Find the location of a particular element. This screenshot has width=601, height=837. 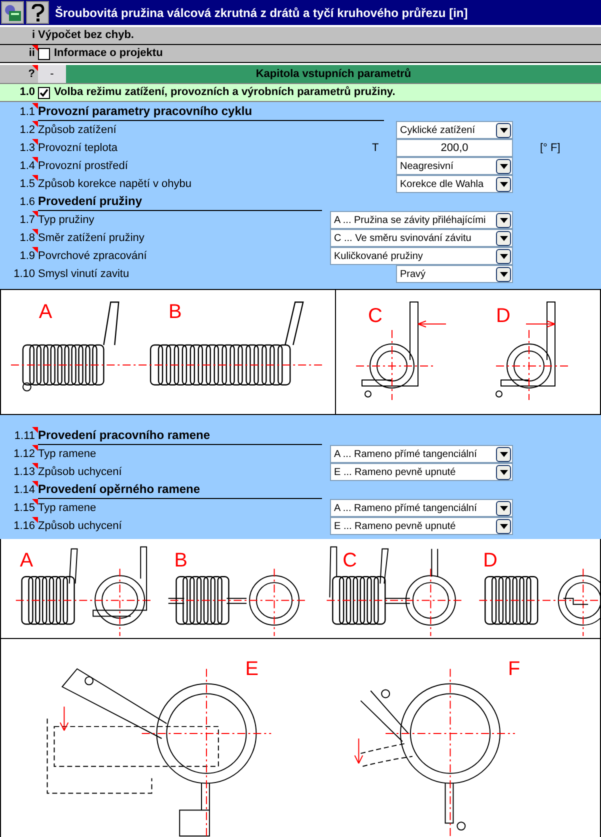

dropdown: Korekce dle Wahla is located at coordinates (454, 184).